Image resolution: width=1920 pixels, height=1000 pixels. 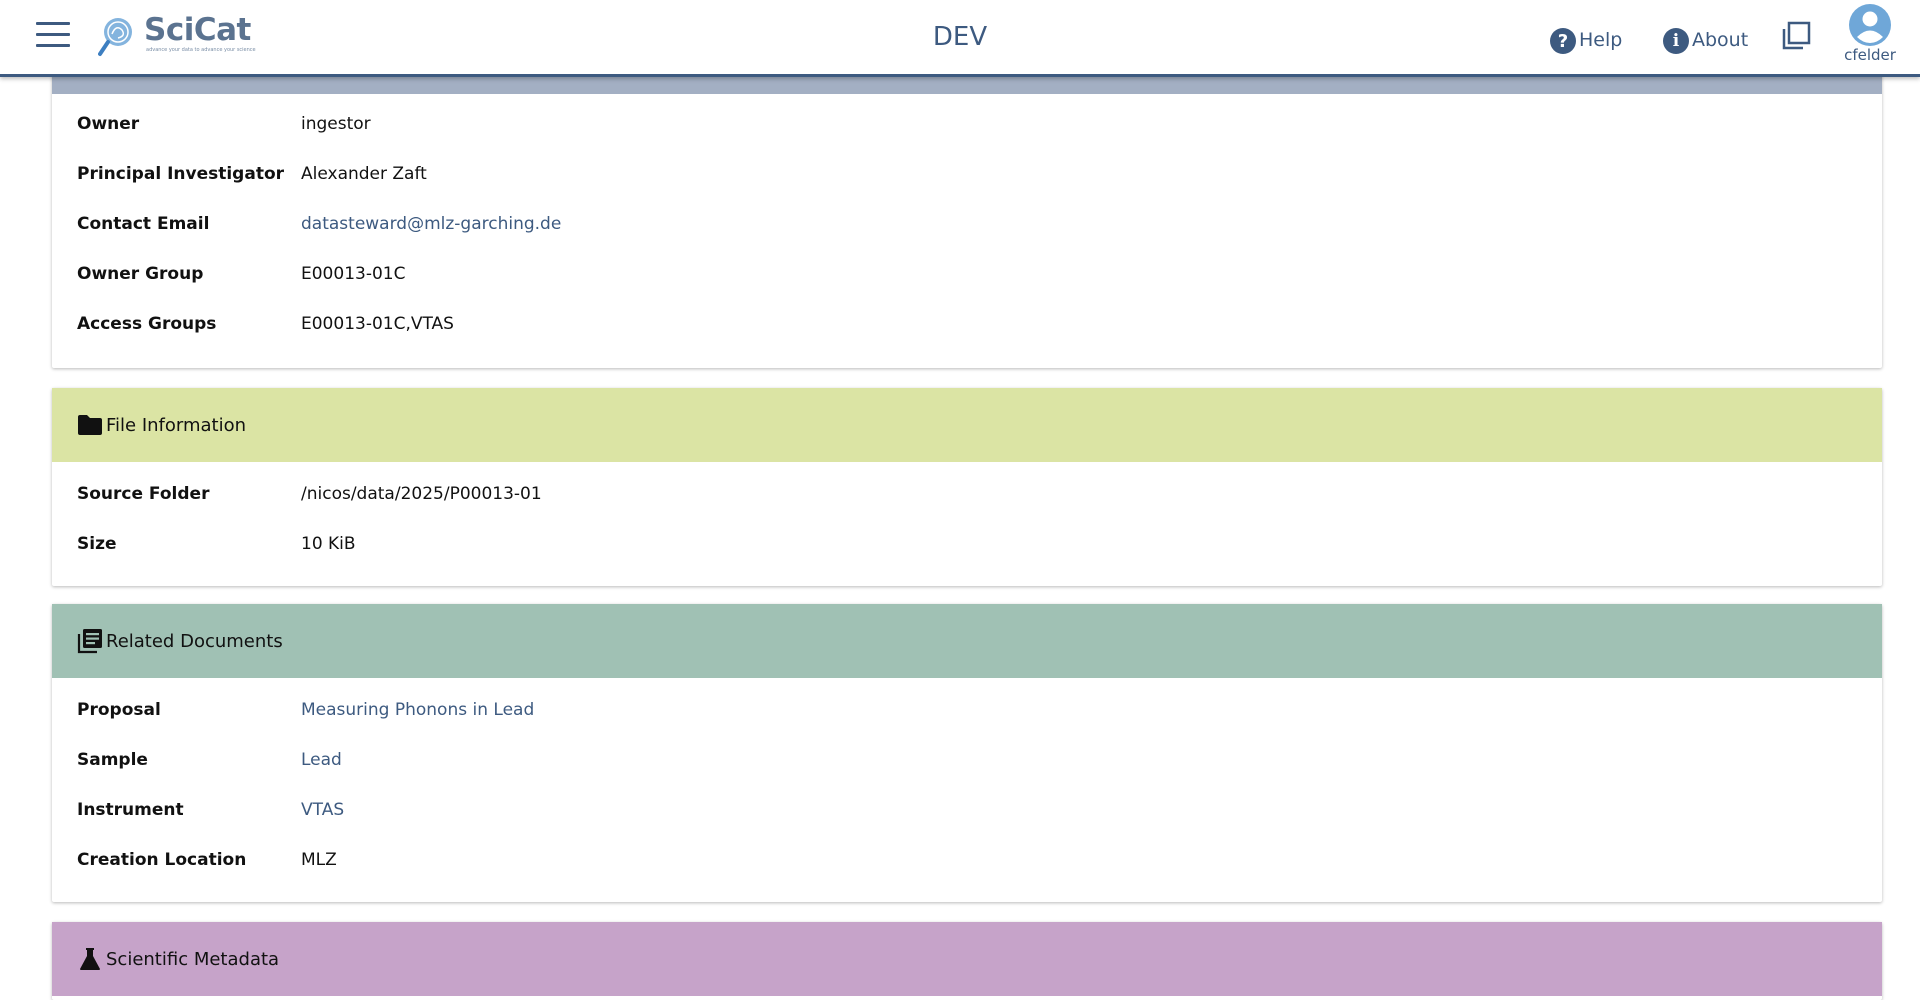 I want to click on related-documents-header: Related Documents, so click(x=967, y=641).